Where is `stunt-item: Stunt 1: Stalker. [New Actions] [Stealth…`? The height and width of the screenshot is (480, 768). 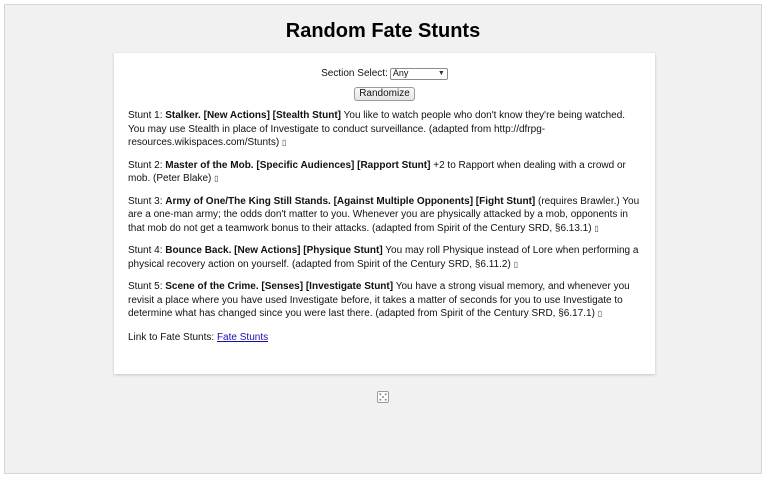
stunt-item: Stunt 1: Stalker. [New Actions] [Stealth… is located at coordinates (384, 129).